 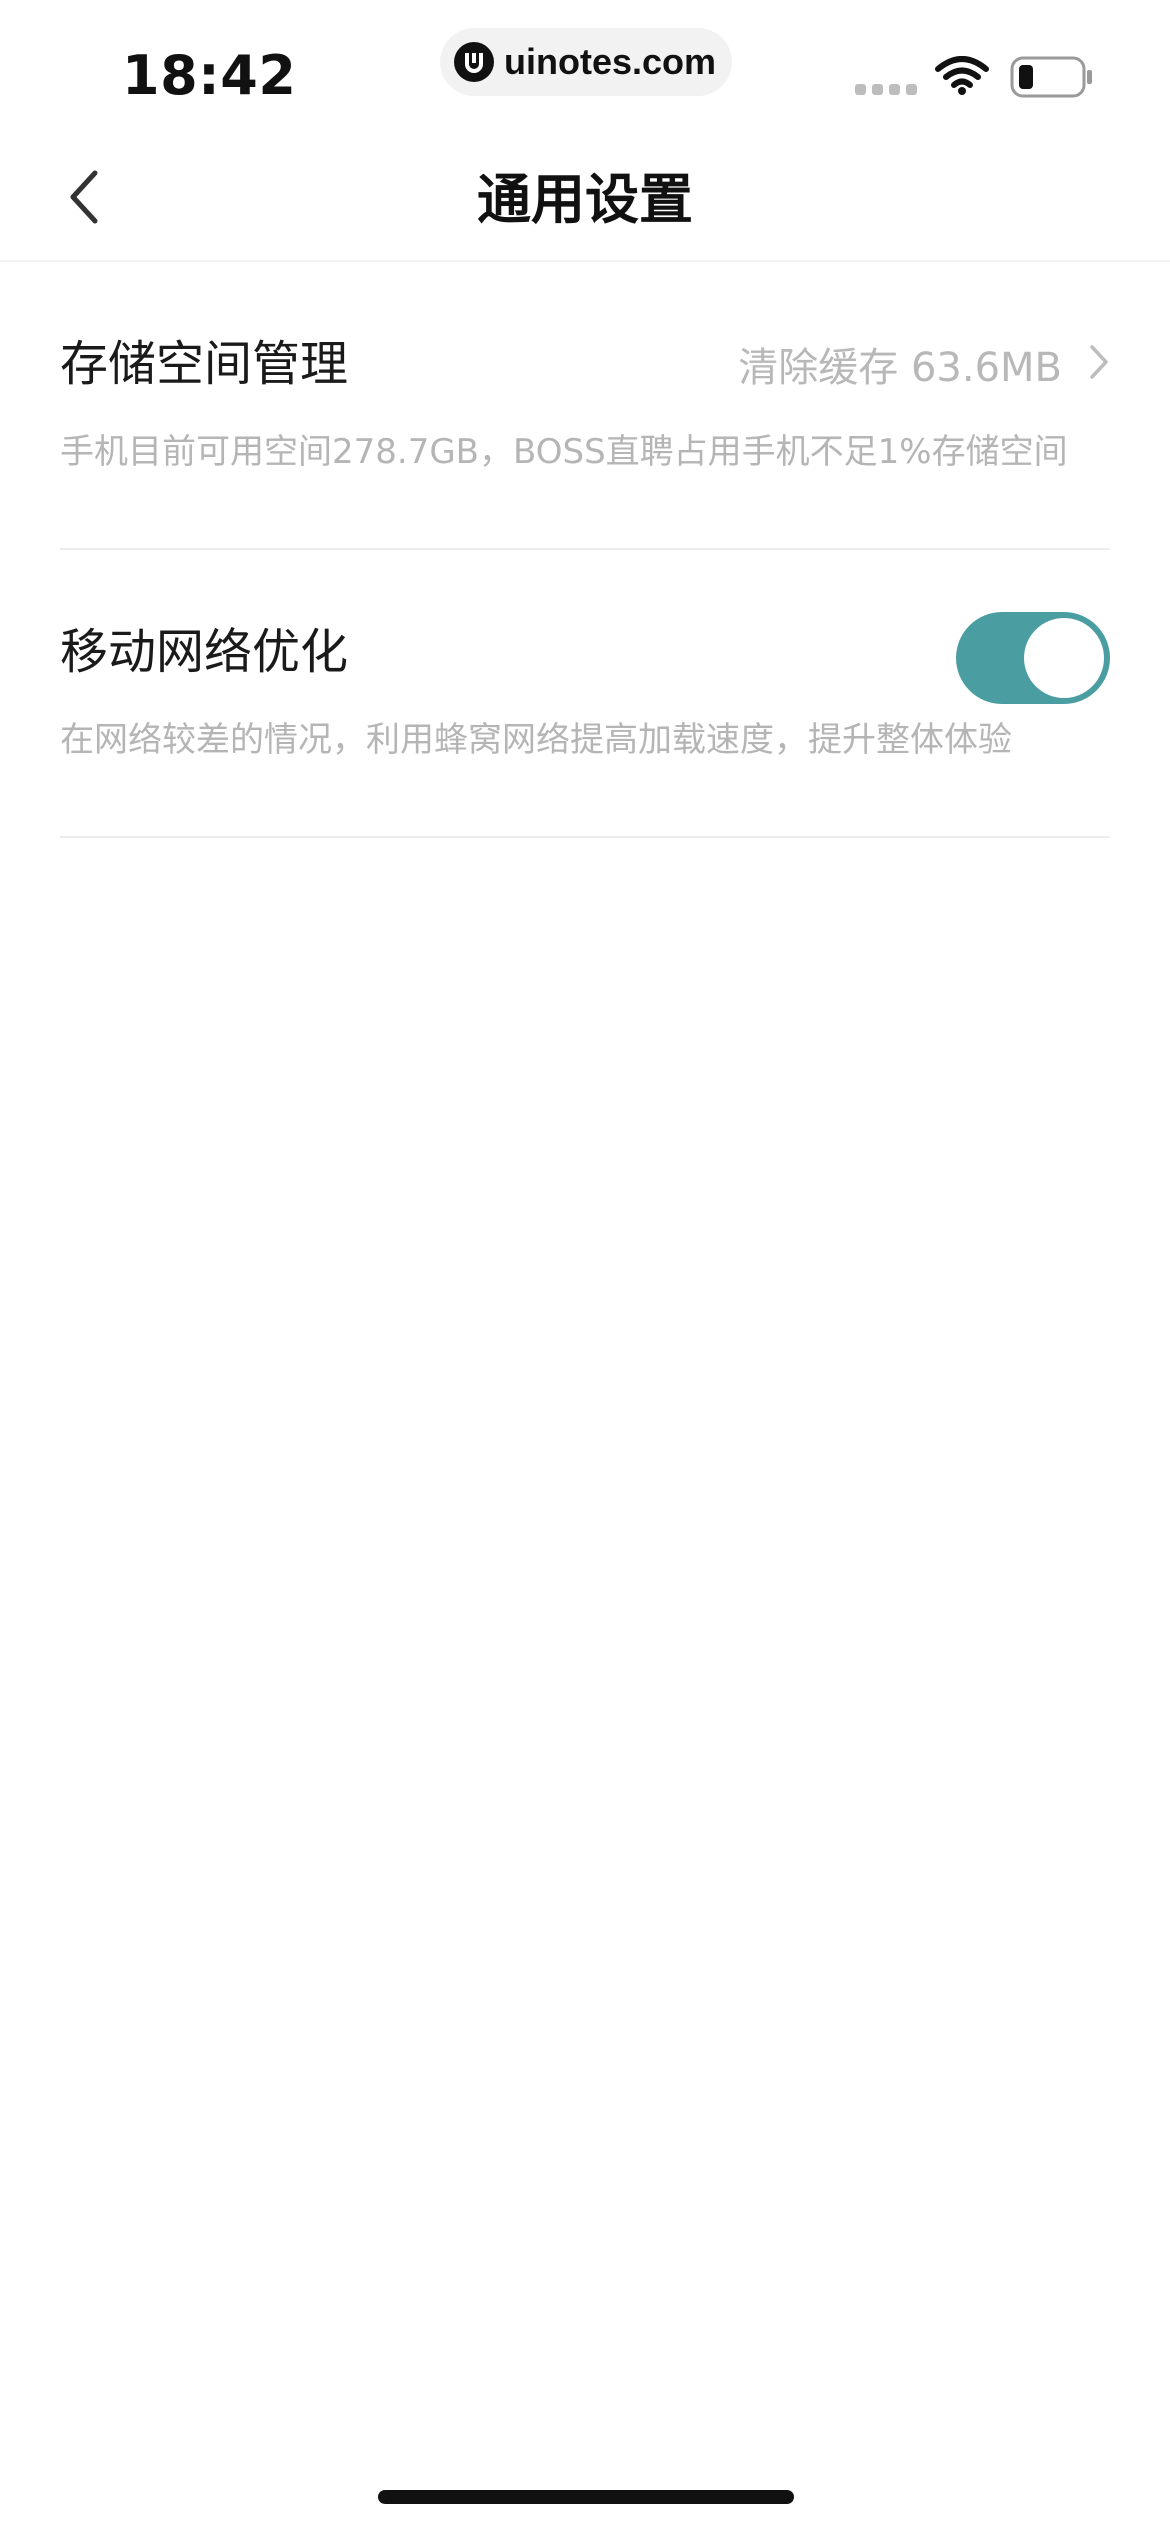 What do you see at coordinates (1052, 79) in the screenshot?
I see `battery-icon` at bounding box center [1052, 79].